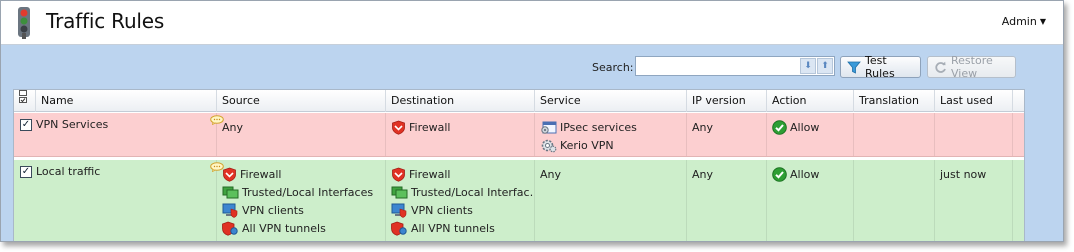 This screenshot has height=252, width=1074. What do you see at coordinates (611, 101) in the screenshot?
I see `column-header-service: Service` at bounding box center [611, 101].